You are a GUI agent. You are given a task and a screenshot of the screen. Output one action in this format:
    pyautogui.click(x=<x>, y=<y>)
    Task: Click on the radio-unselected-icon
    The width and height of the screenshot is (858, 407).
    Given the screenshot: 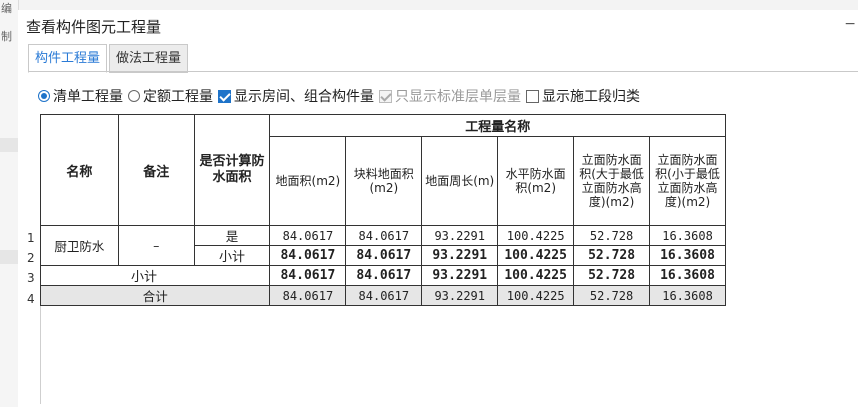 What is the action you would take?
    pyautogui.click(x=134, y=96)
    